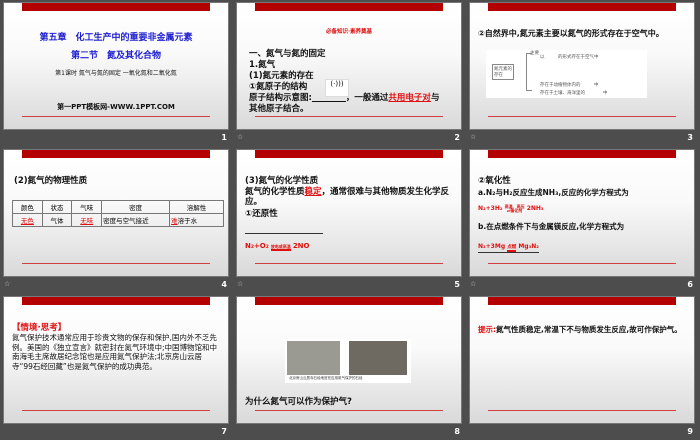 This screenshot has height=440, width=700. I want to click on lesson-title: 第1课时 氮气与氮的固定 一氧化氮和二氧化氮, so click(116, 73).